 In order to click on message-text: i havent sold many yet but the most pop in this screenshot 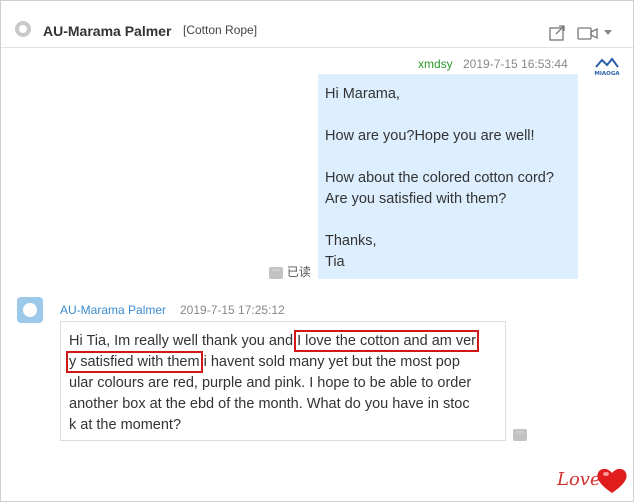, I will do `click(329, 362)`.